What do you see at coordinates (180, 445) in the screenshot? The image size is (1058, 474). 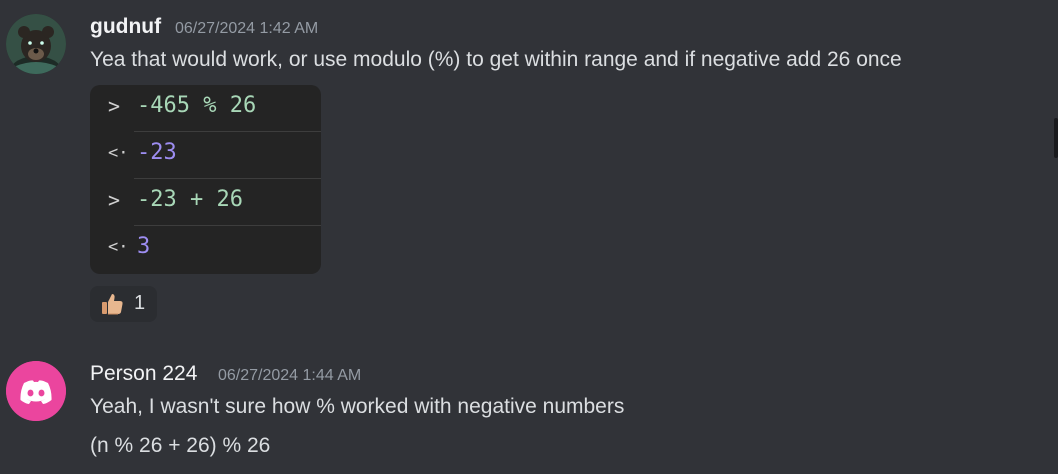 I see `message-text: (n % 26 + 26) % 26` at bounding box center [180, 445].